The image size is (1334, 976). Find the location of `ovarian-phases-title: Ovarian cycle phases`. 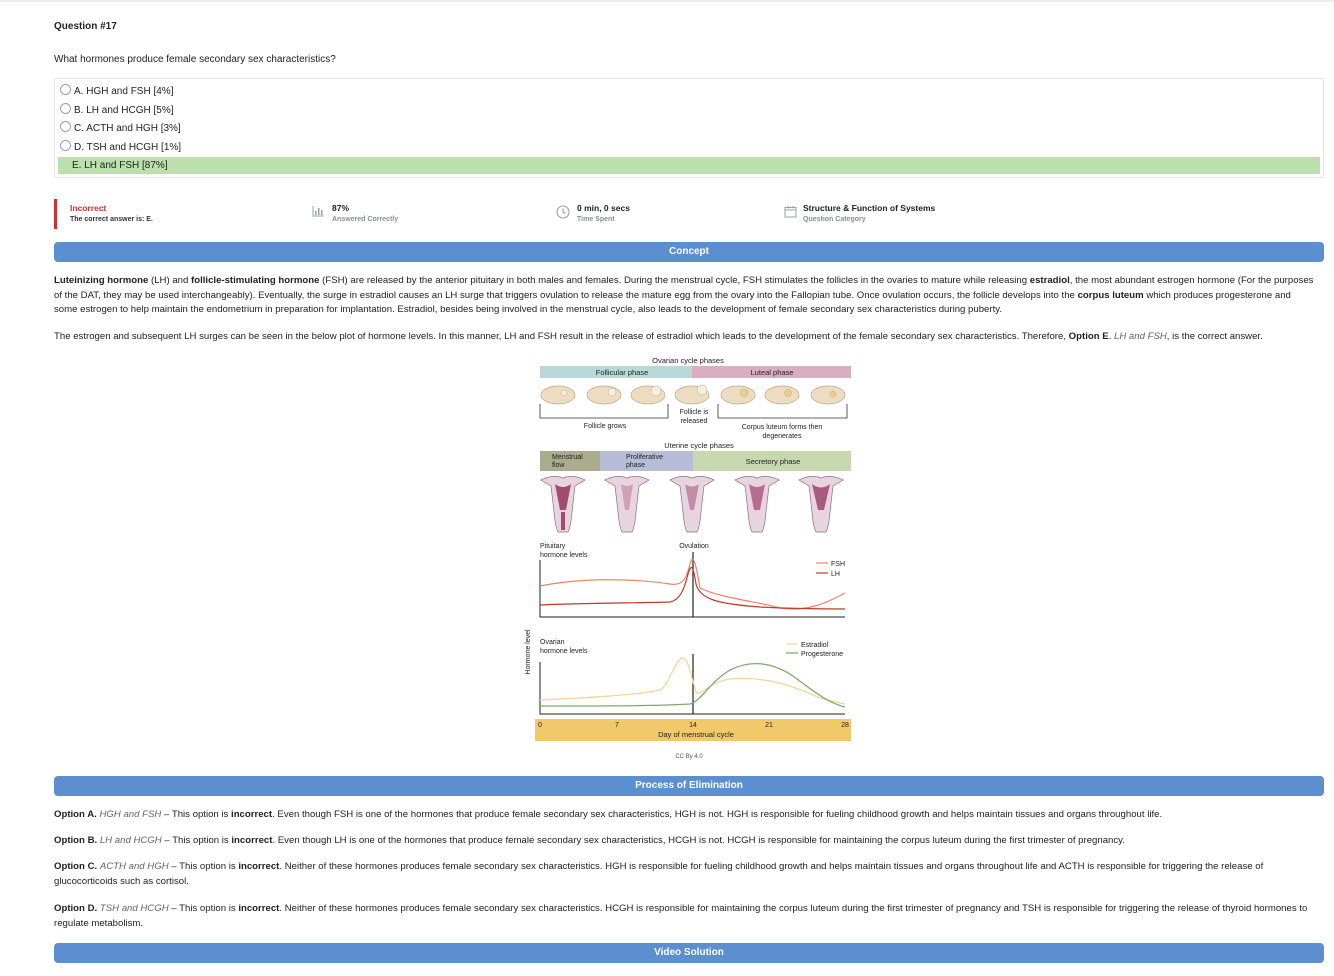

ovarian-phases-title: Ovarian cycle phases is located at coordinates (688, 360).